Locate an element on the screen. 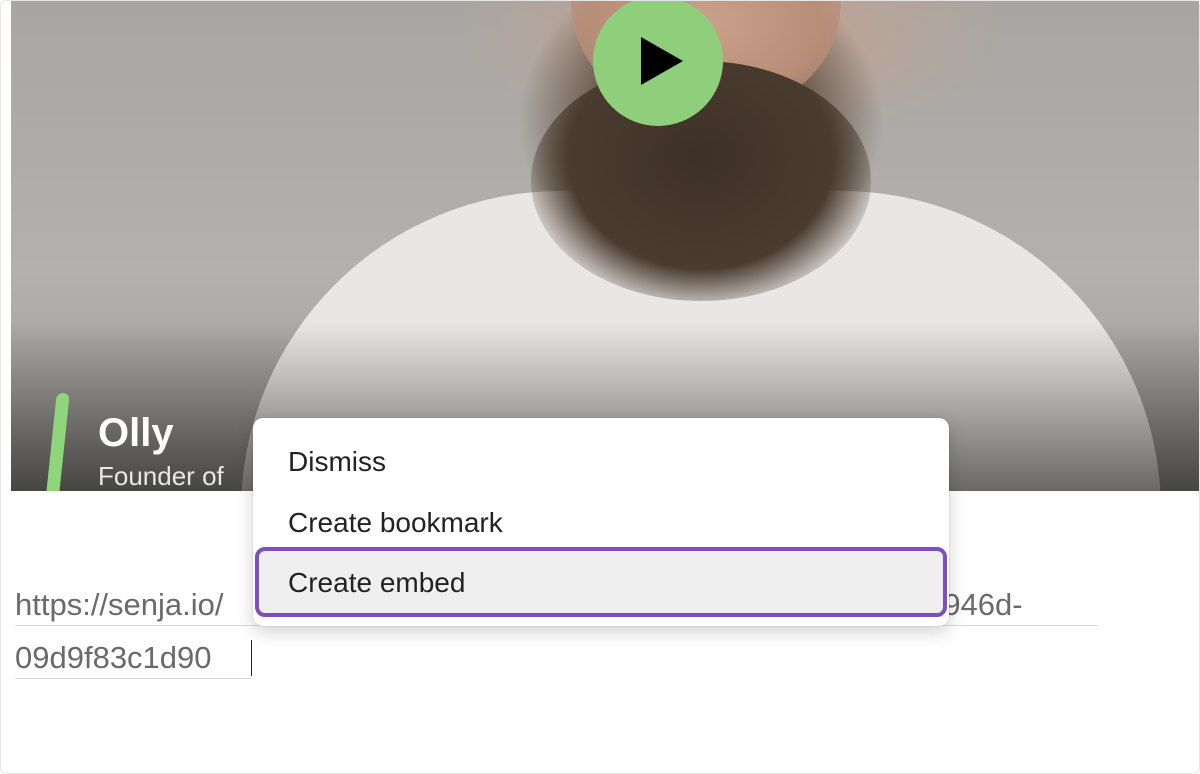 This screenshot has width=1200, height=774. play-button is located at coordinates (658, 63).